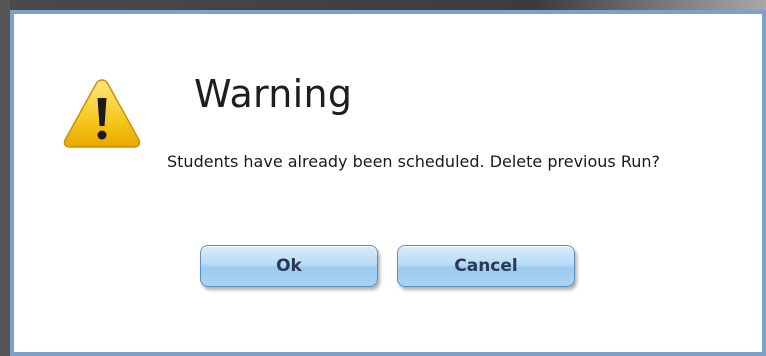 This screenshot has width=766, height=356. Describe the element at coordinates (289, 266) in the screenshot. I see `ok-button: Ok` at that location.